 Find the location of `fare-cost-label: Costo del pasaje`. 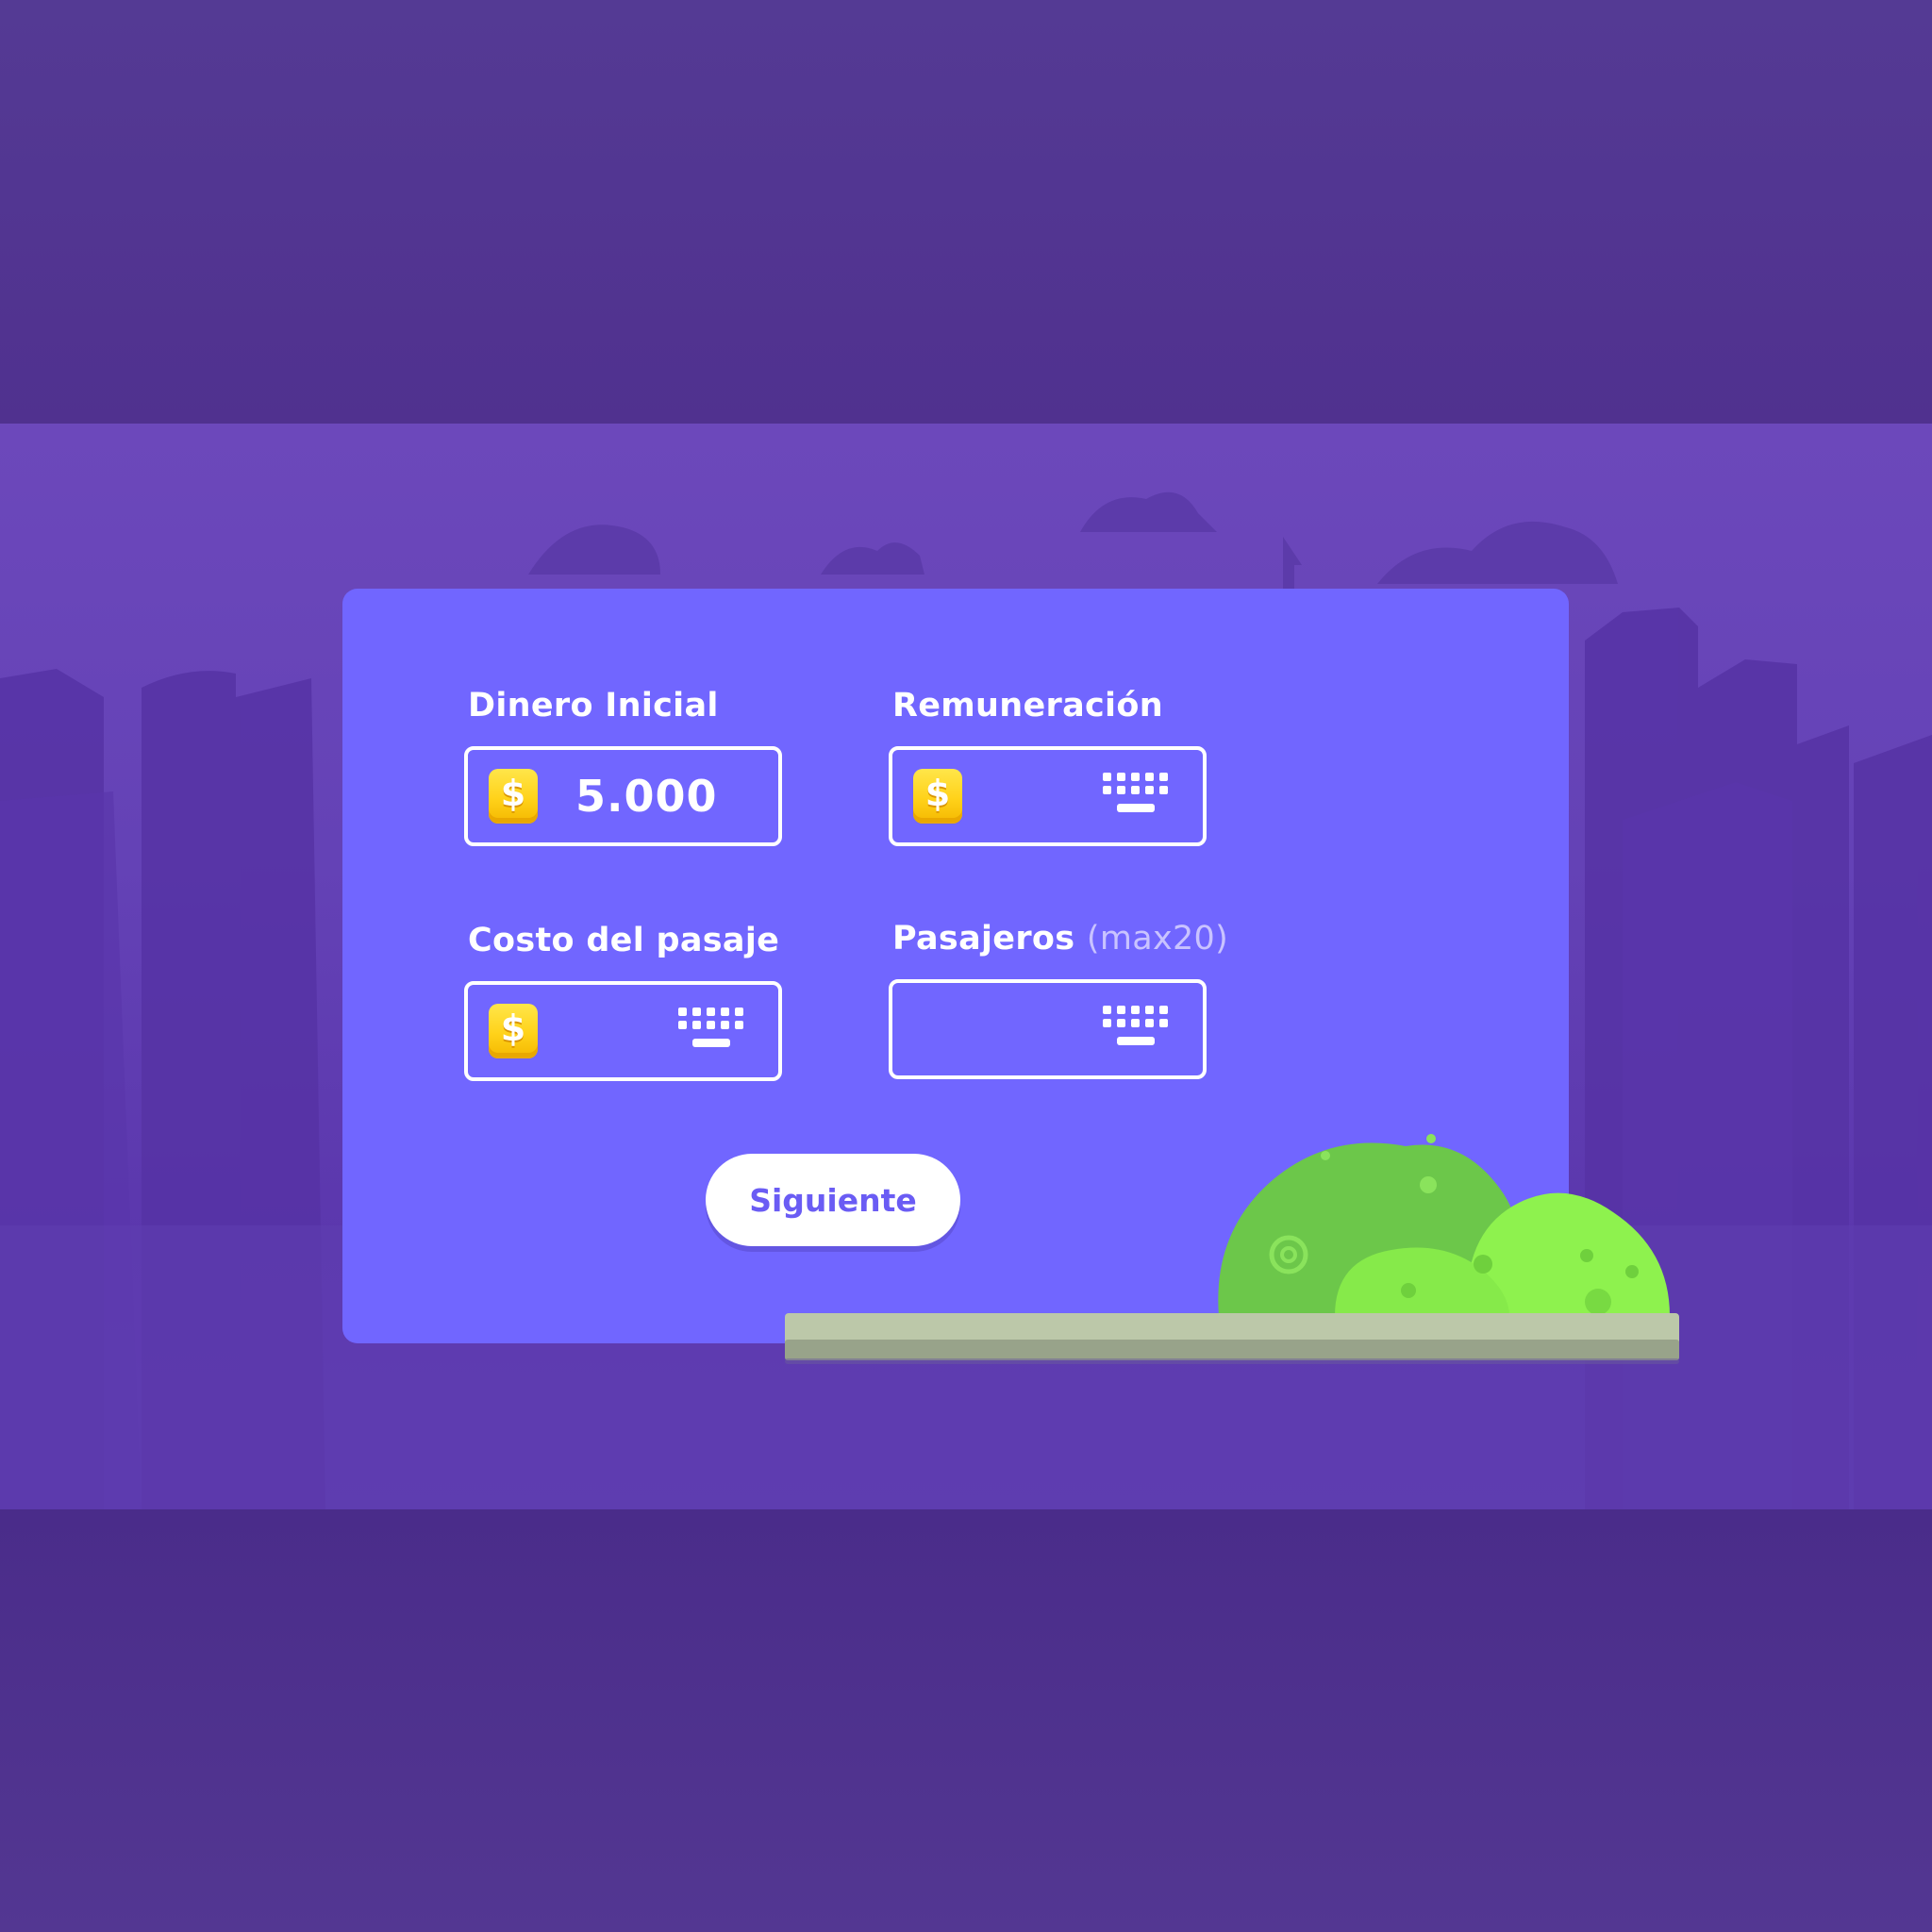

fare-cost-label: Costo del pasaje is located at coordinates (624, 941).